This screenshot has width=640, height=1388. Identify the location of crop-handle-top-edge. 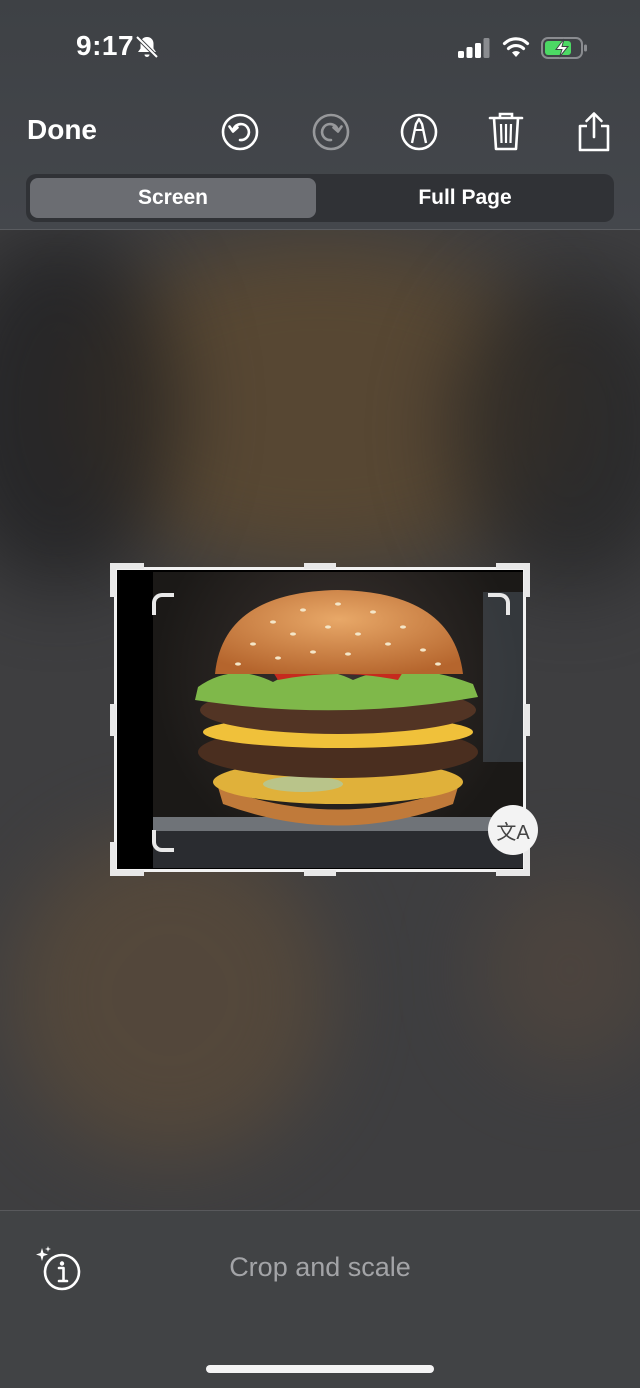
(320, 566).